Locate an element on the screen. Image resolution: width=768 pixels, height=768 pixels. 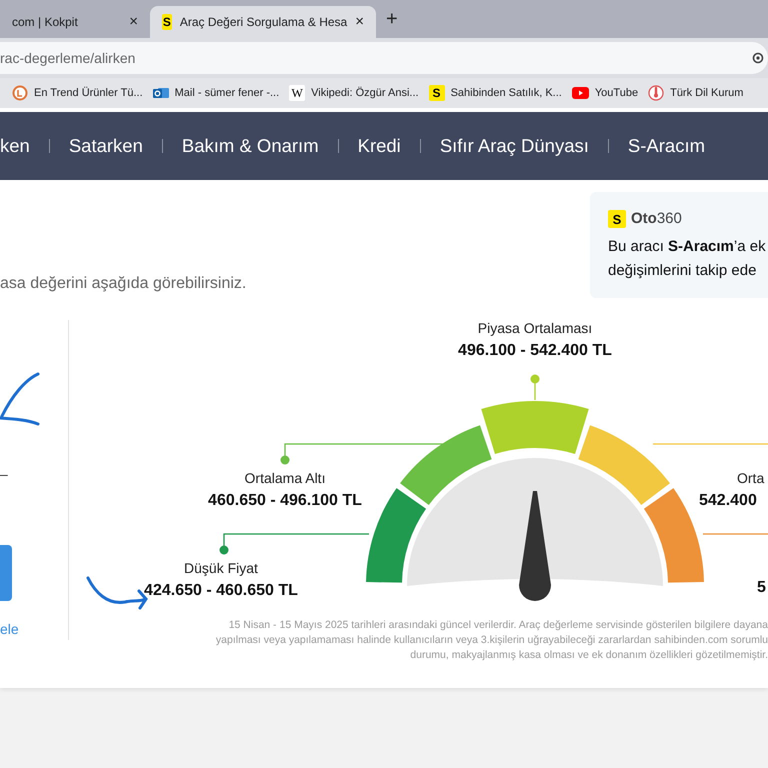
range-value: 460.650 - 496.100 TL is located at coordinates (285, 501).